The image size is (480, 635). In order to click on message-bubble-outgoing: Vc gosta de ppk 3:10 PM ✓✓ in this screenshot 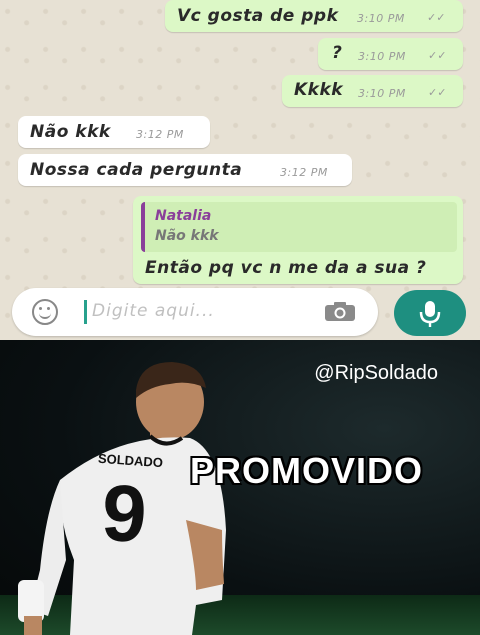, I will do `click(314, 16)`.